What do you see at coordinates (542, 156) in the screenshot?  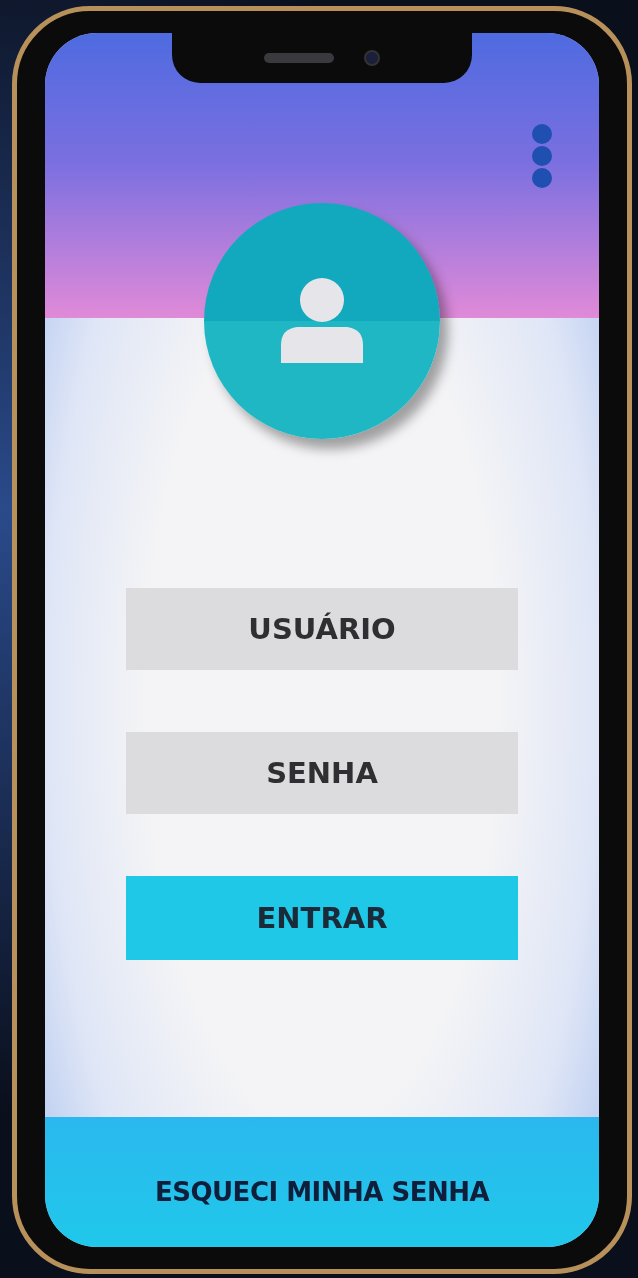 I see `menu-icon` at bounding box center [542, 156].